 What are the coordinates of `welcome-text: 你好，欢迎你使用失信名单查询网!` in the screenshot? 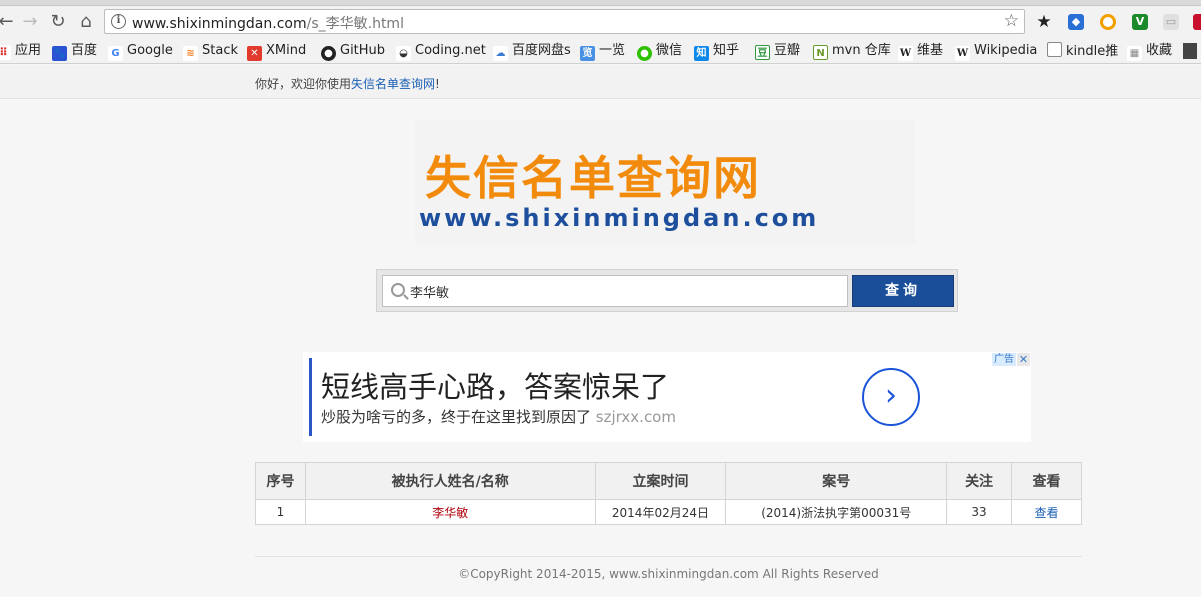 It's located at (347, 84).